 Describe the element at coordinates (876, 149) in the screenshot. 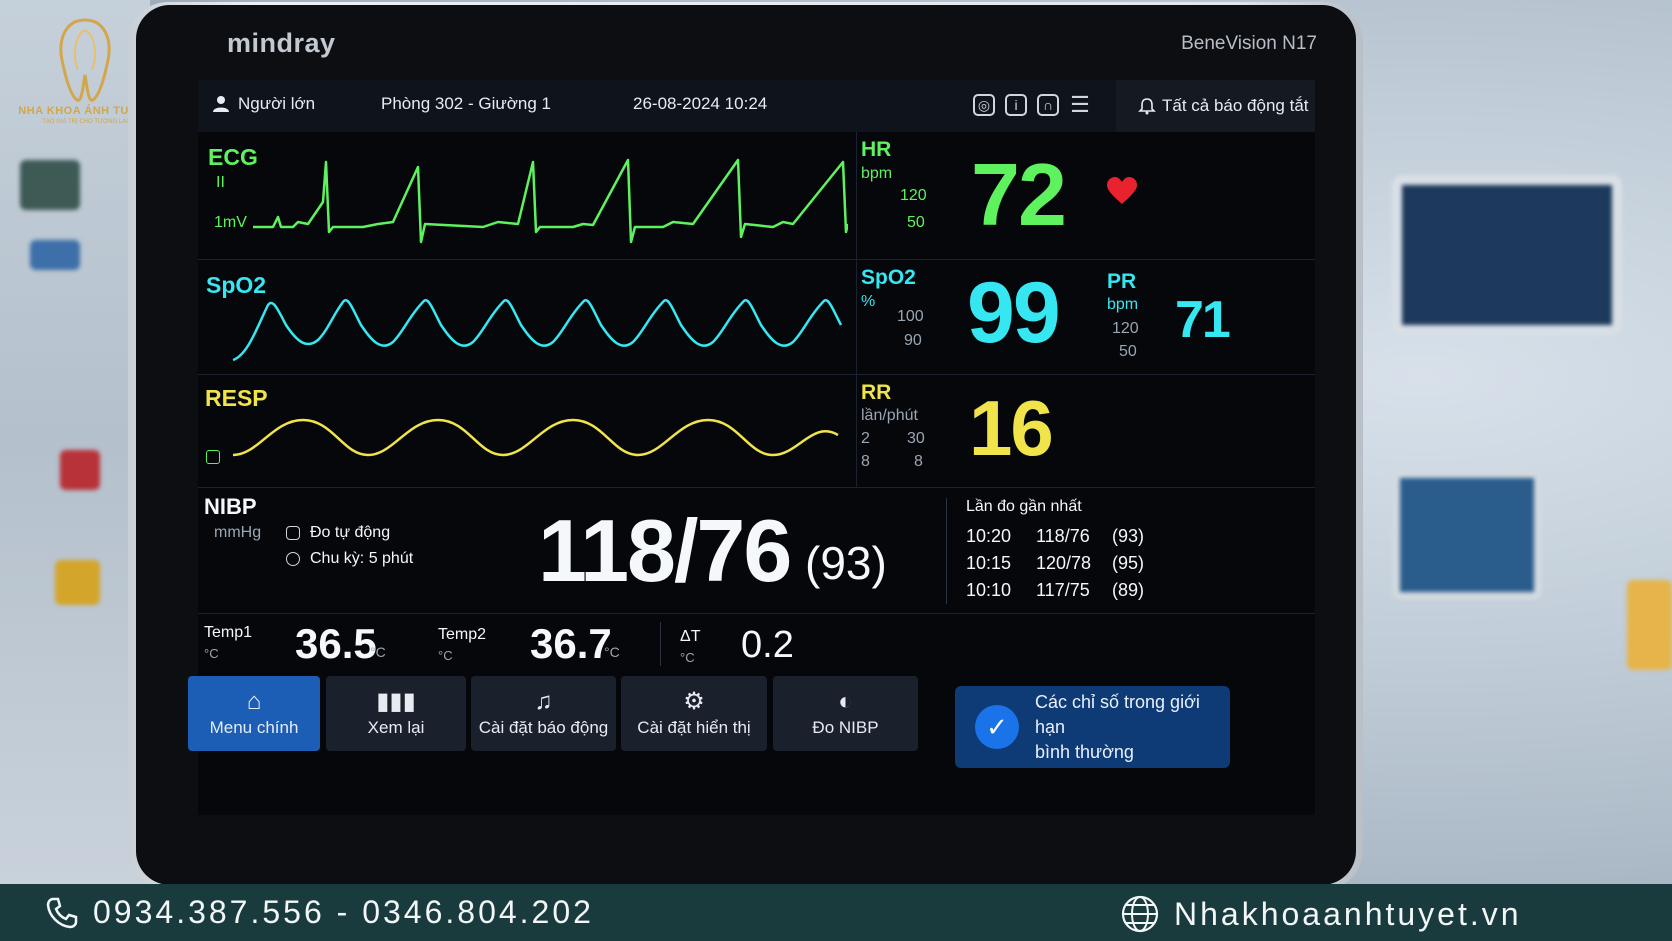

I see `hr-label: HR` at that location.